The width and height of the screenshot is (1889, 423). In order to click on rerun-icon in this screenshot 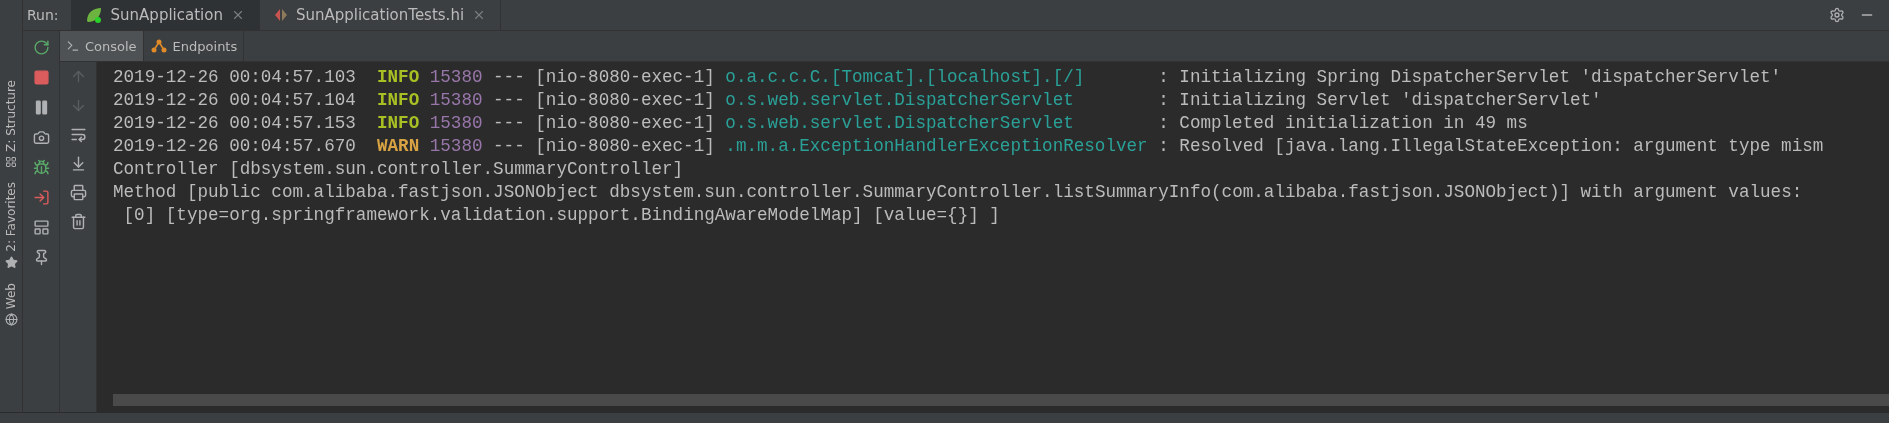, I will do `click(41, 47)`.